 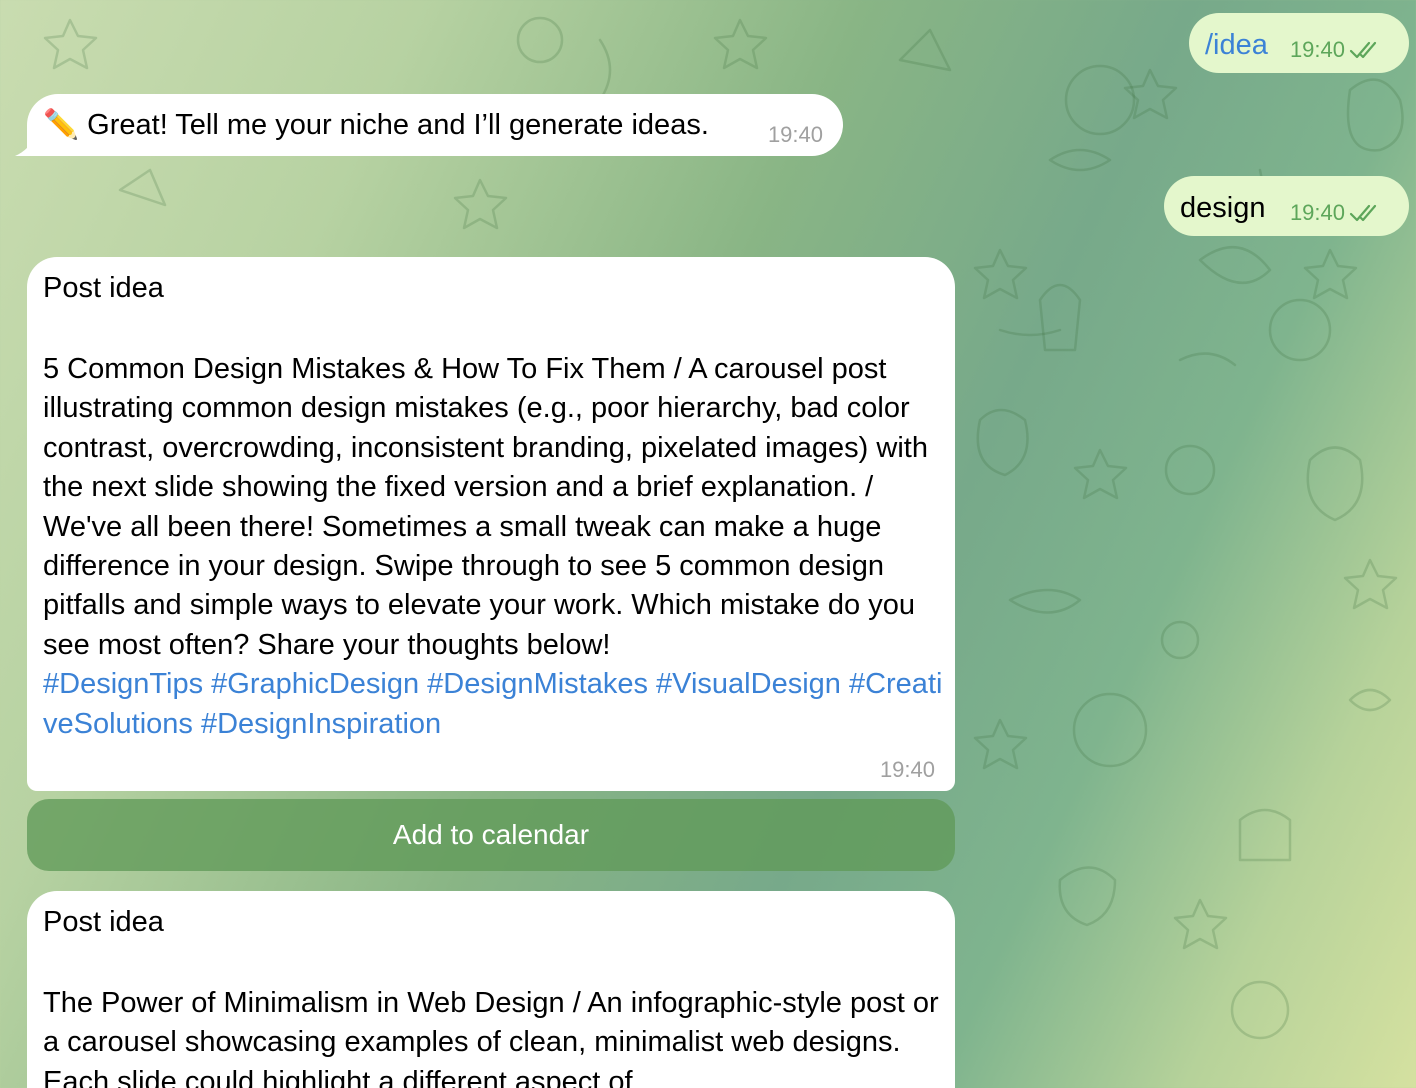 What do you see at coordinates (26, 145) in the screenshot?
I see `bubble-tail` at bounding box center [26, 145].